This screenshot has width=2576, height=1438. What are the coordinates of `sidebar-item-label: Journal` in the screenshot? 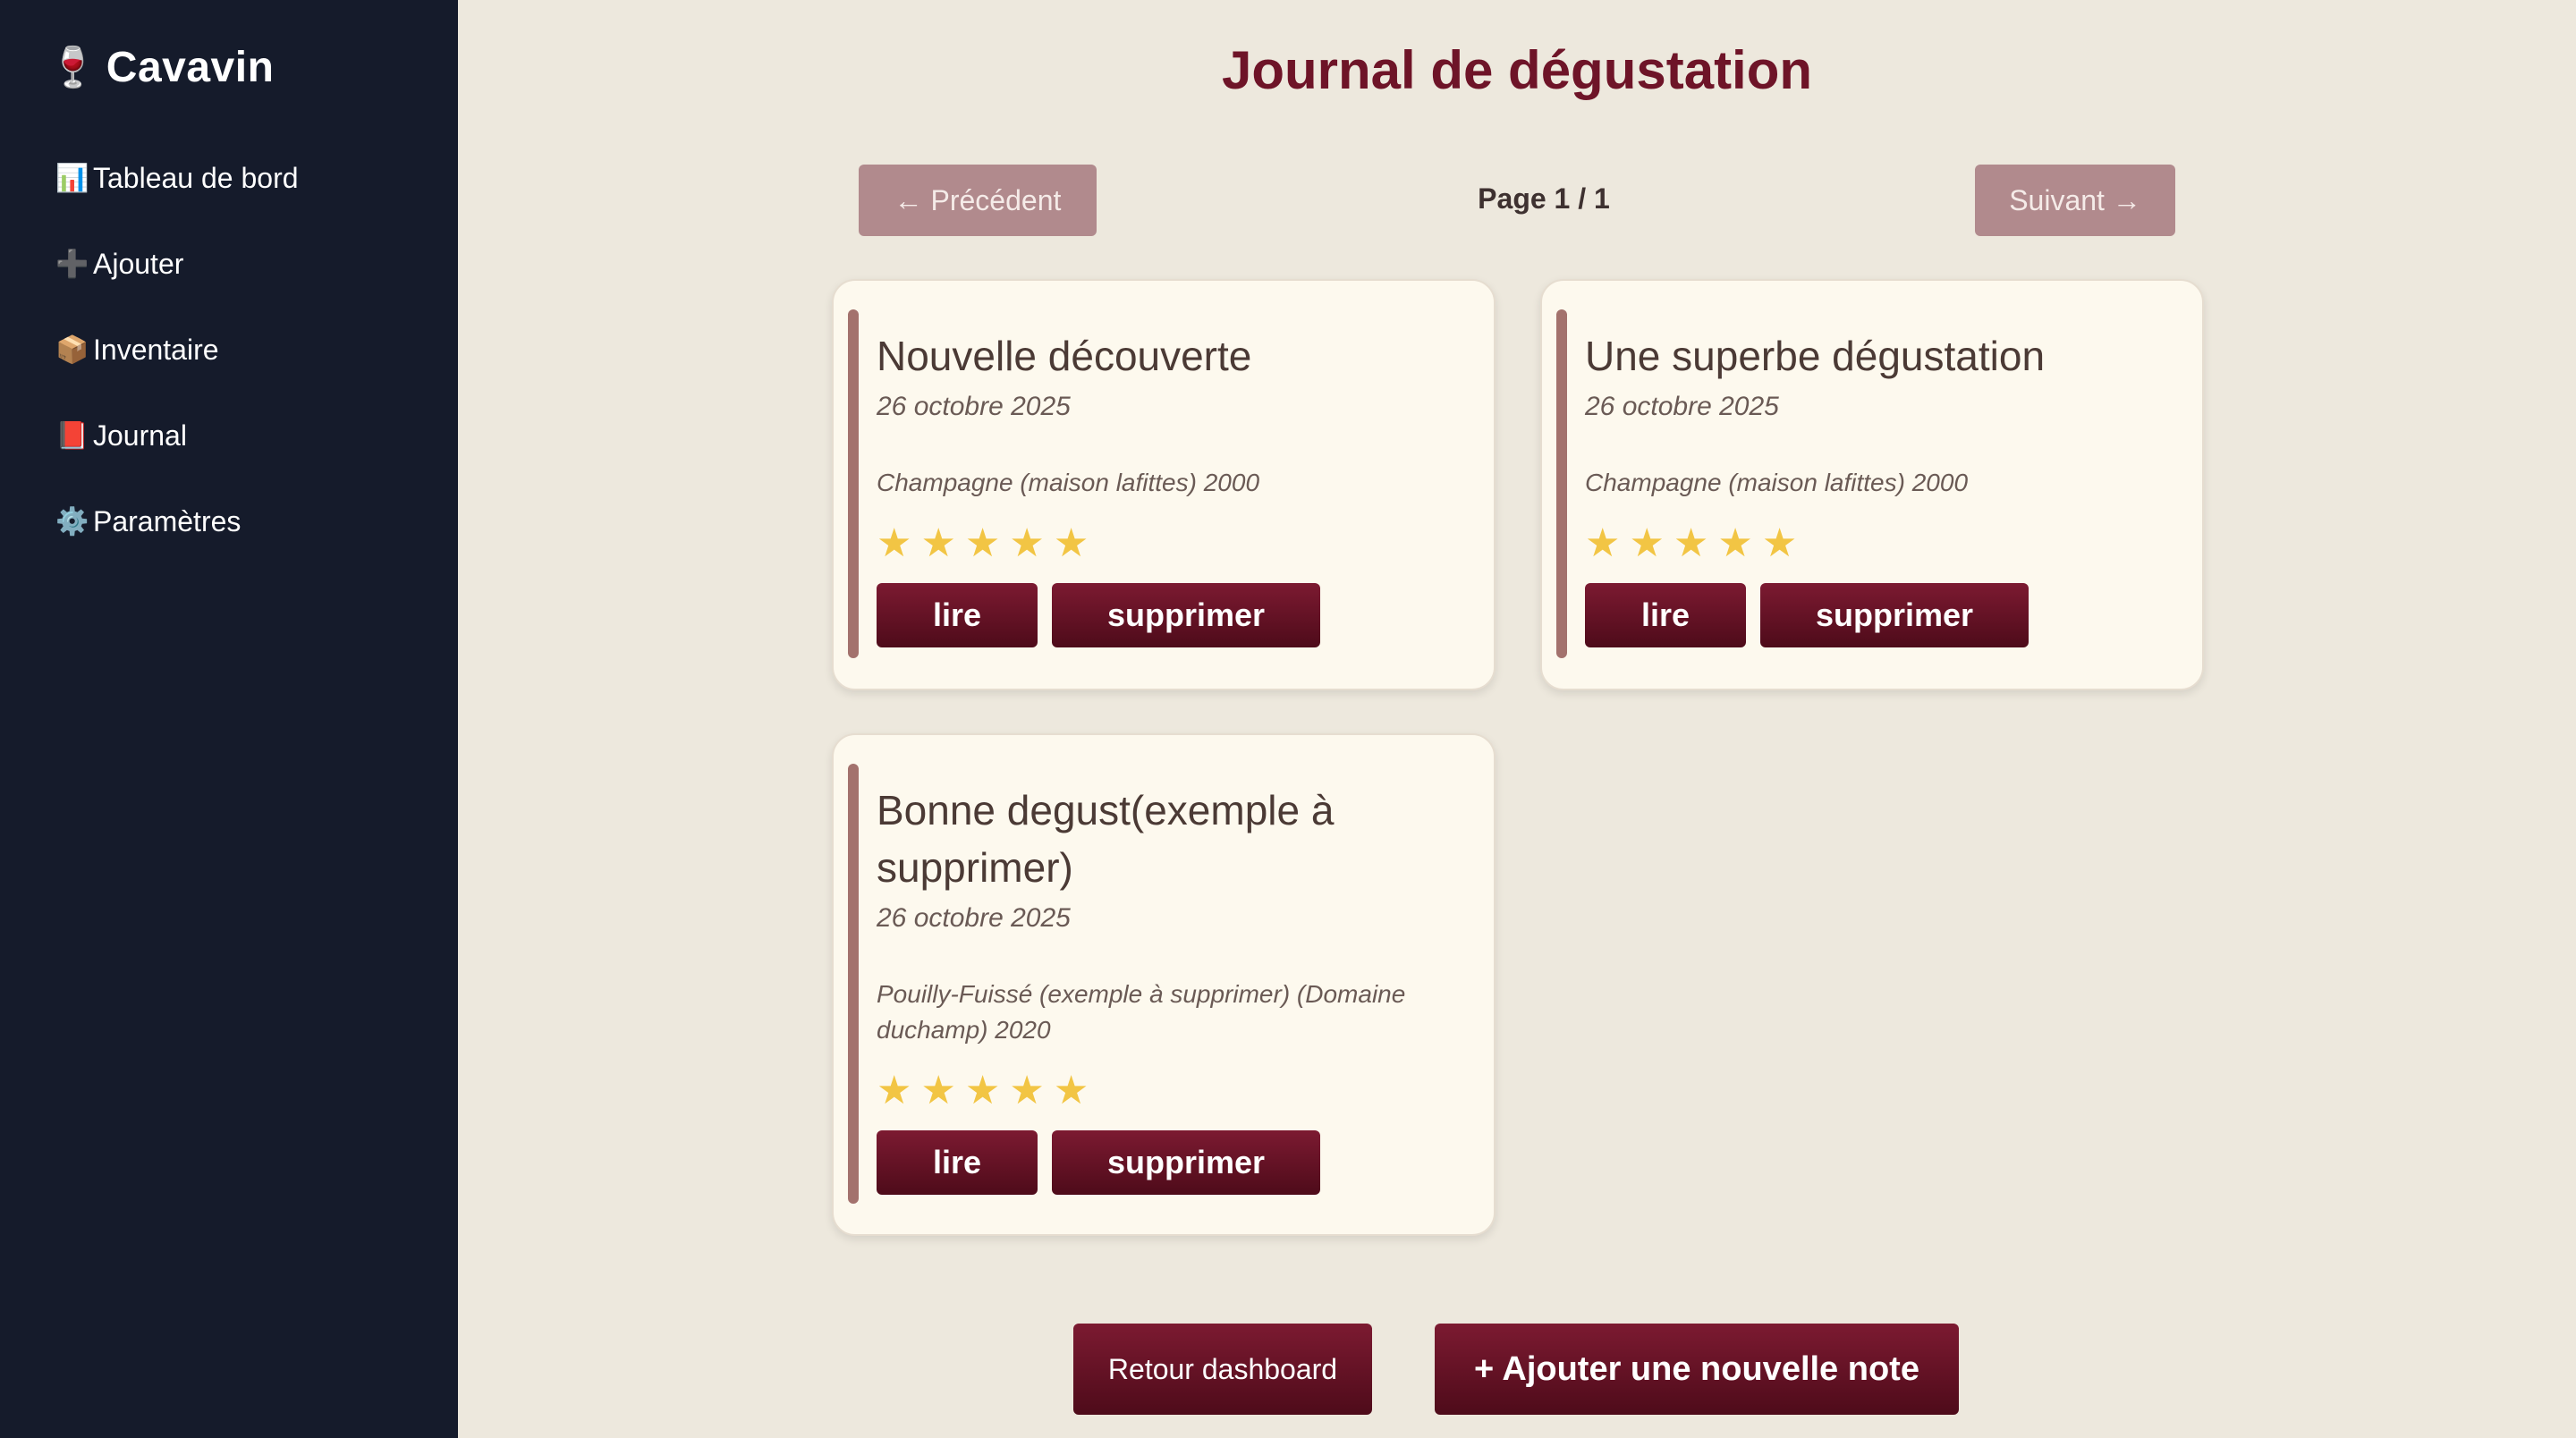 It's located at (140, 435).